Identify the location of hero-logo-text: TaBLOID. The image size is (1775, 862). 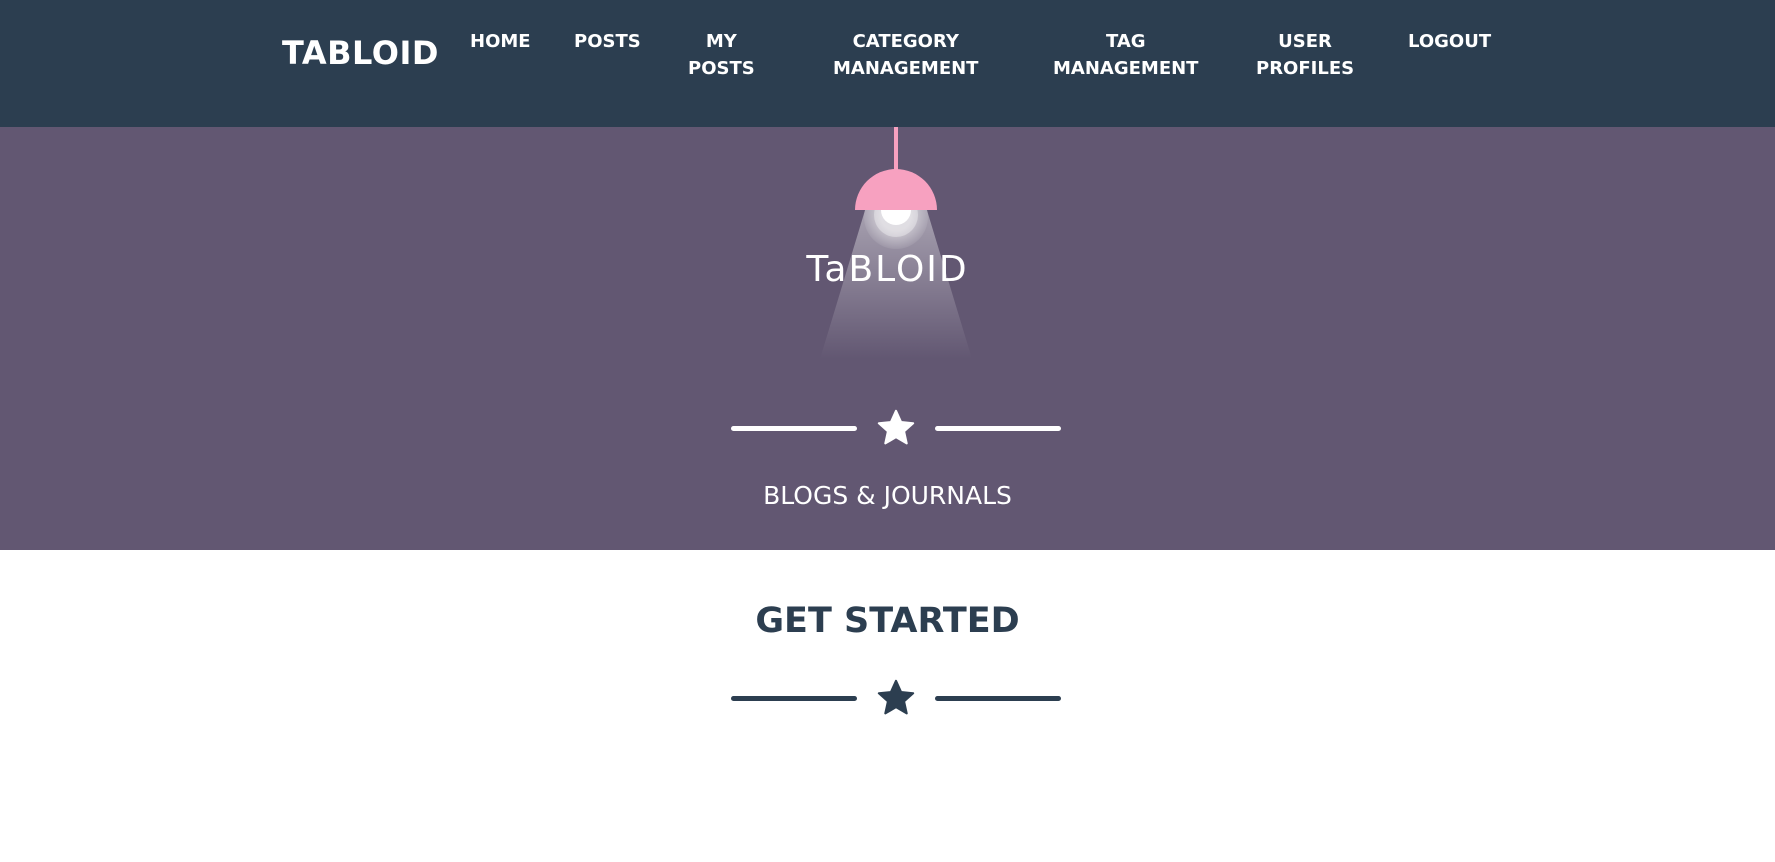
(887, 269).